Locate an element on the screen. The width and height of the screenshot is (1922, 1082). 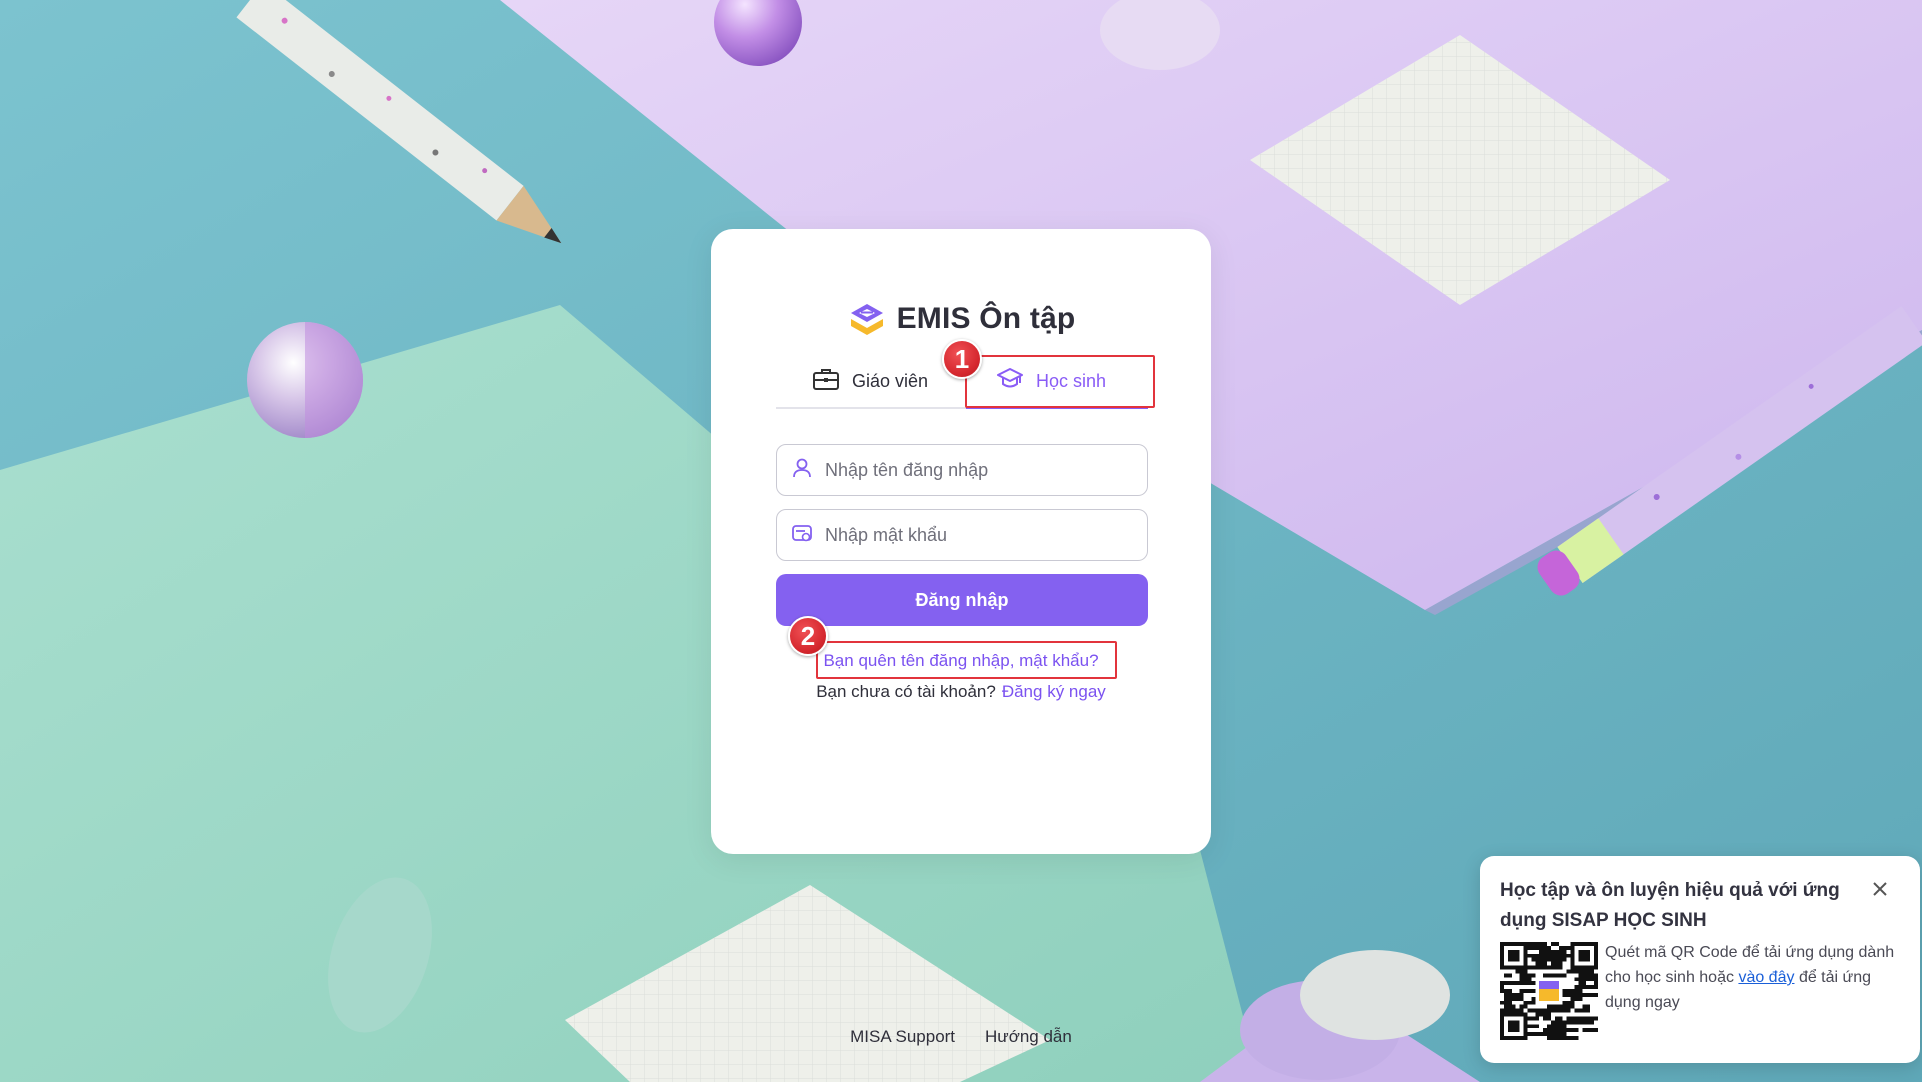
user-icon is located at coordinates (802, 470).